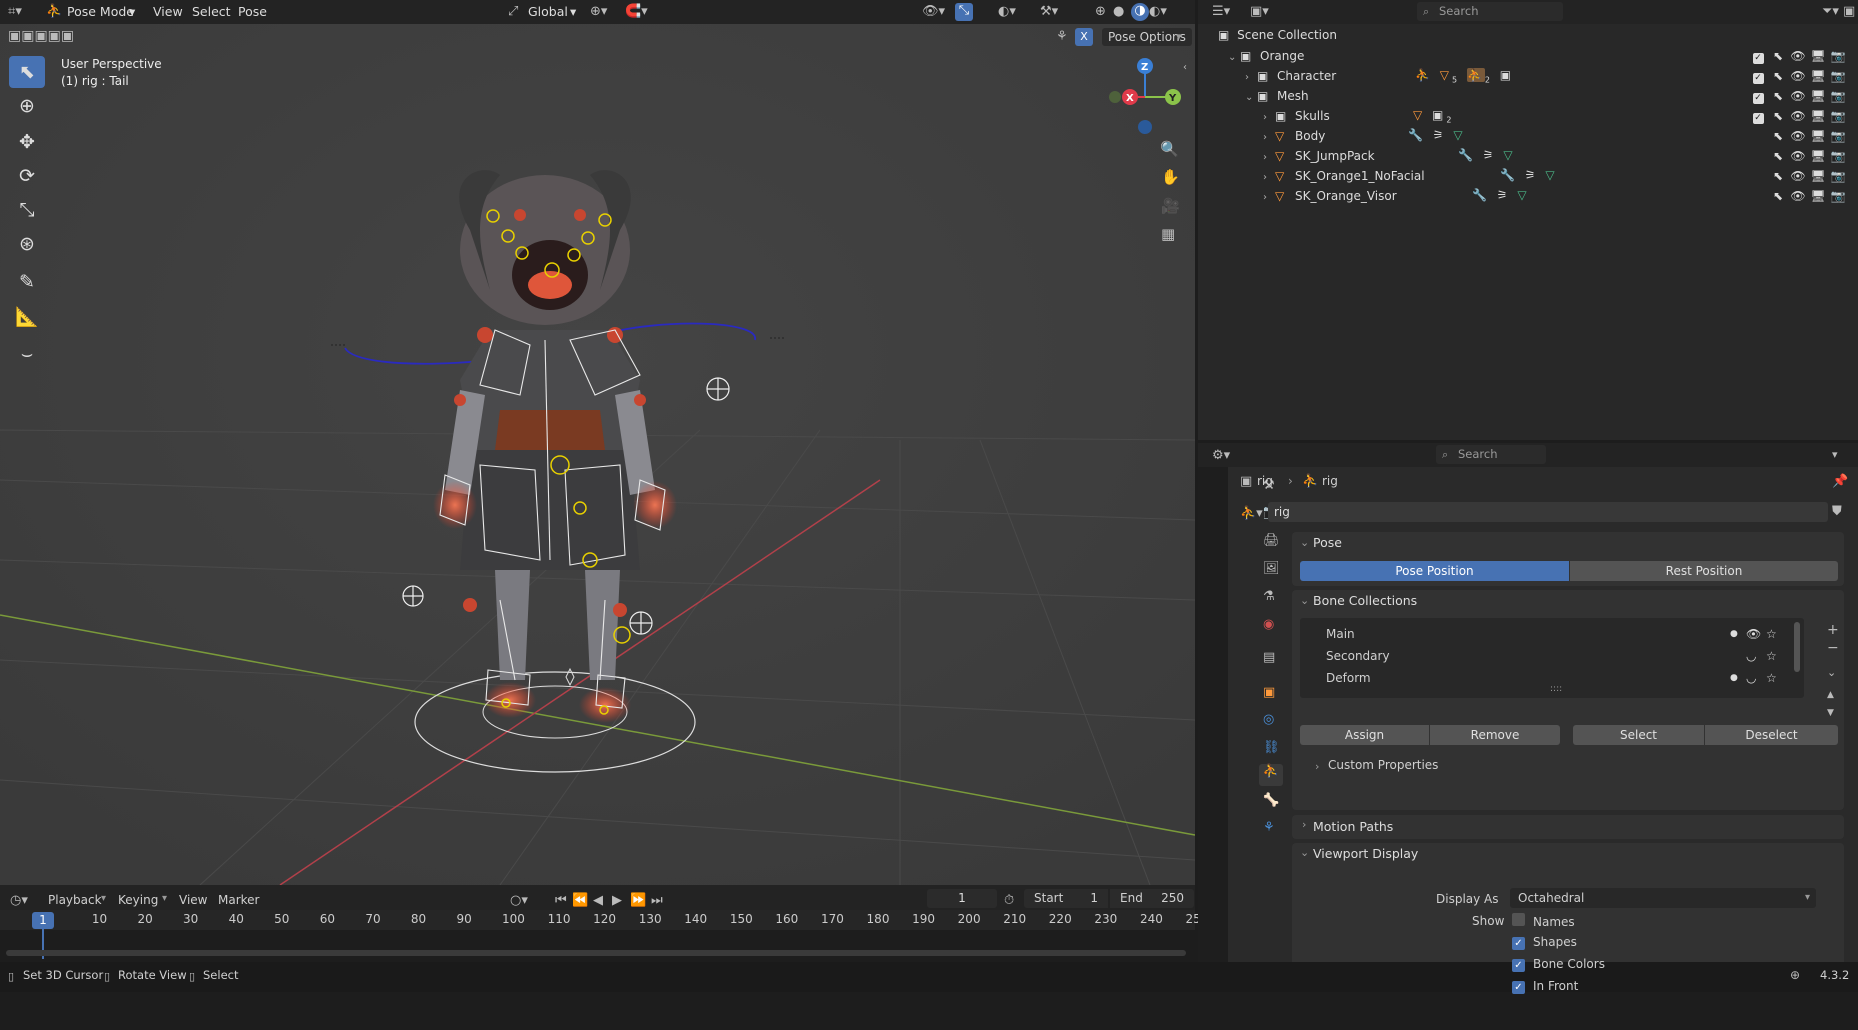  Describe the element at coordinates (1049, 11) in the screenshot. I see `xray-icon: ⚒▾` at that location.